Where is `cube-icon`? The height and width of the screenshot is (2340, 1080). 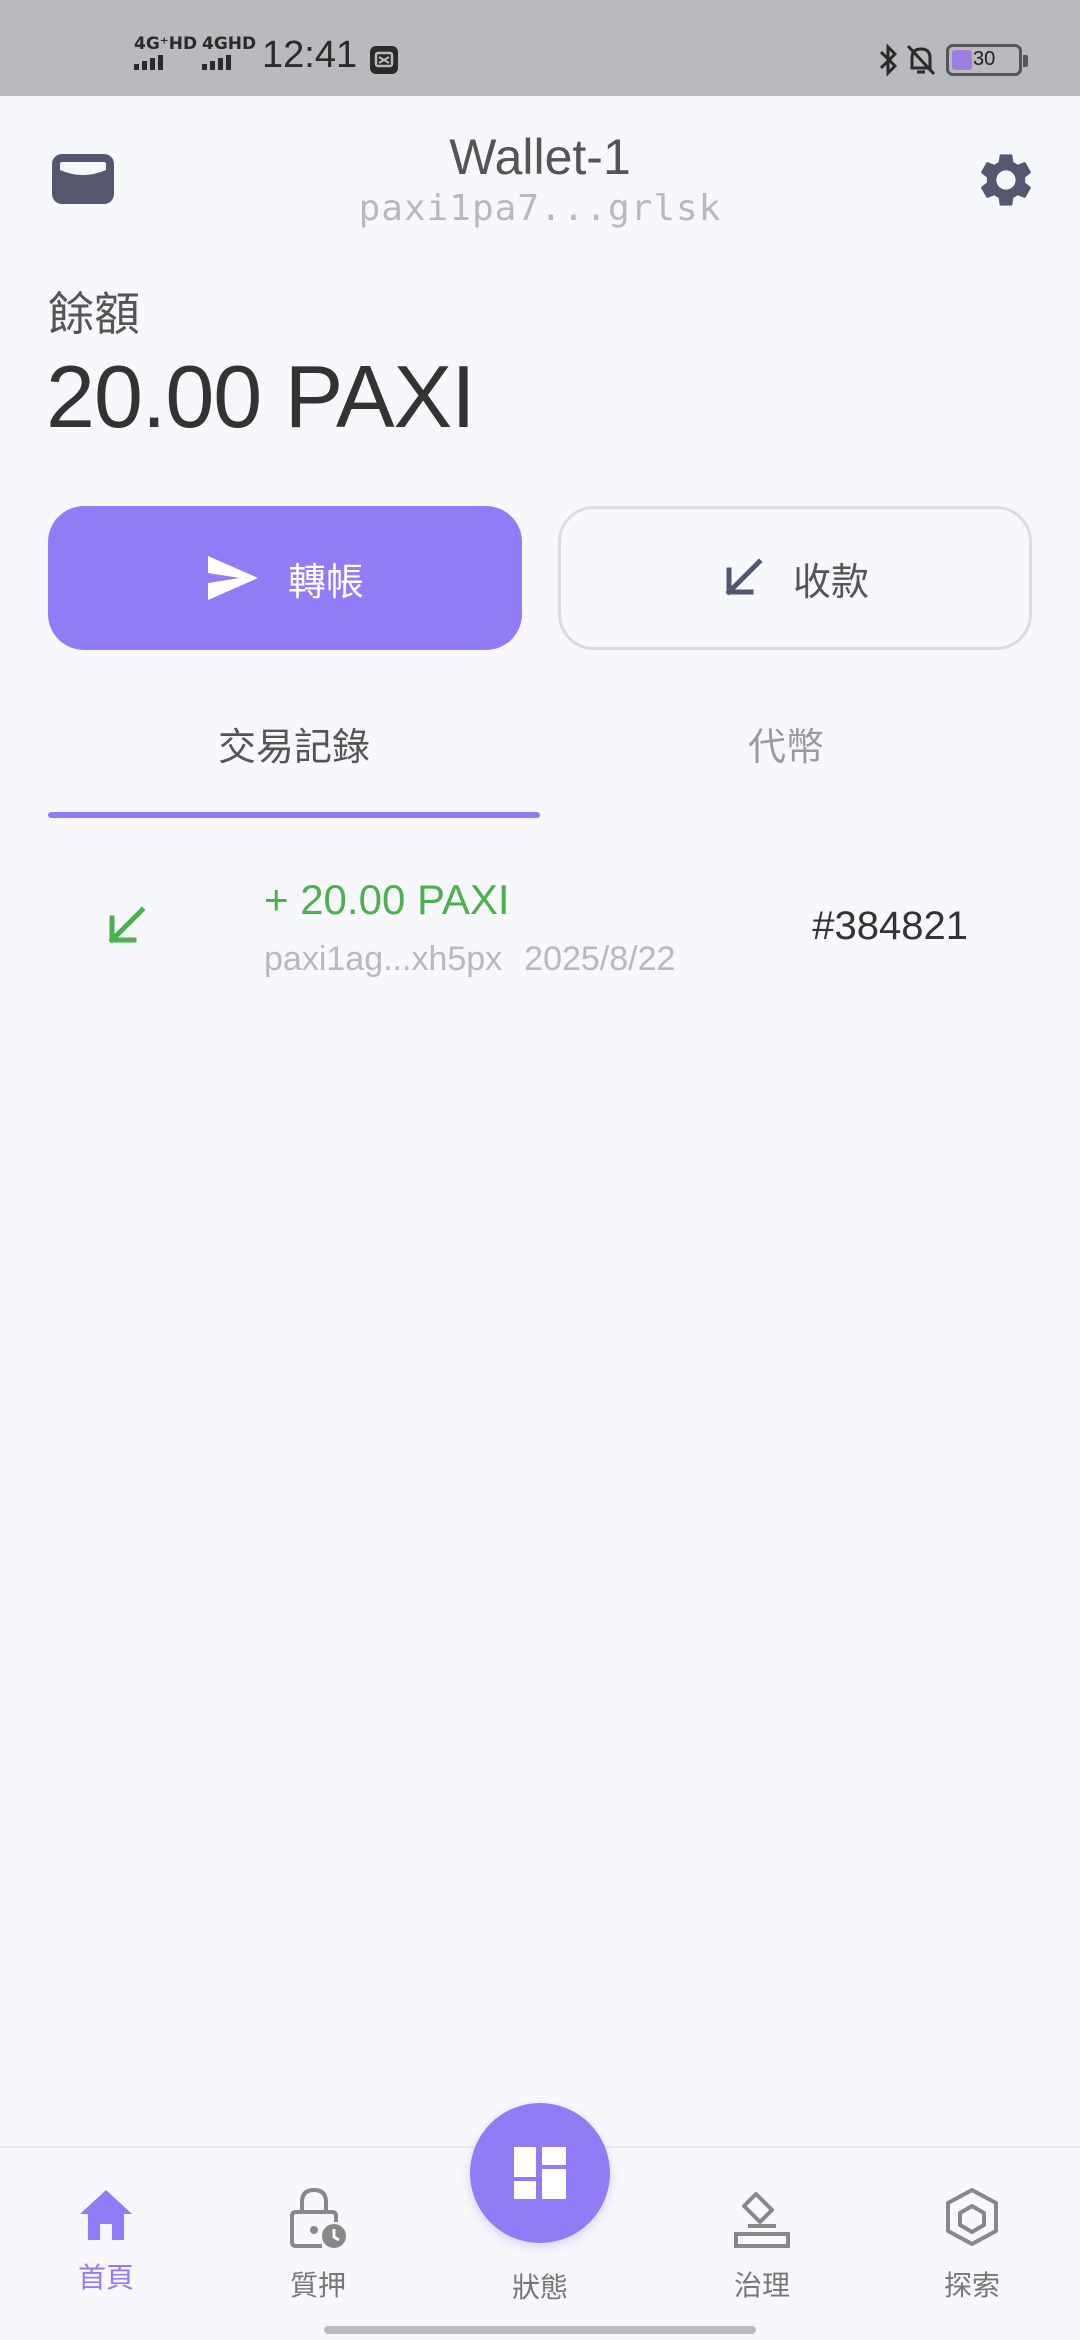 cube-icon is located at coordinates (972, 2217).